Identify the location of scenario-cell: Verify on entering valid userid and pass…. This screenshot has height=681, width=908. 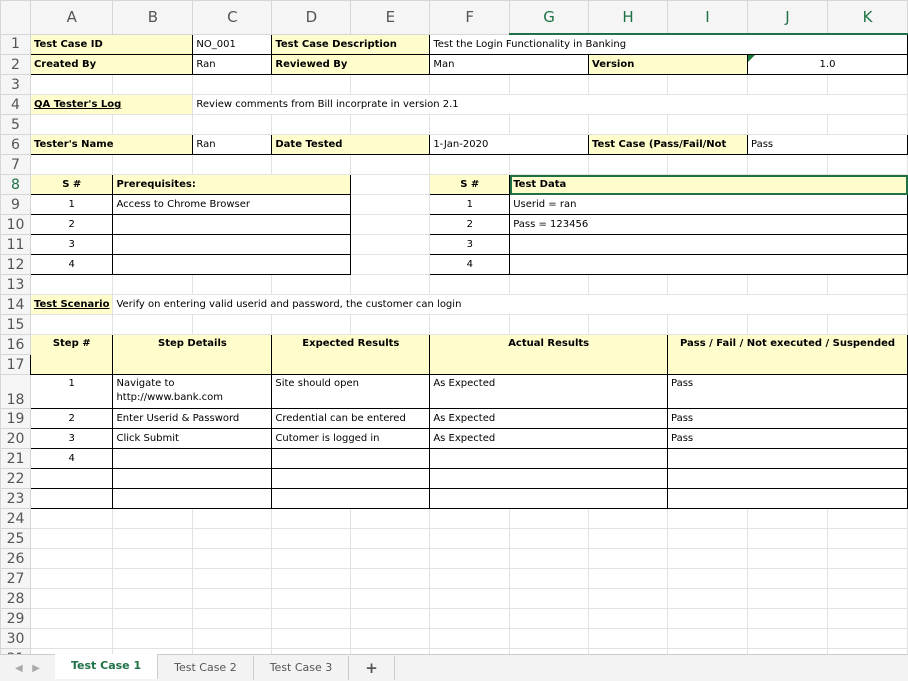
(510, 304).